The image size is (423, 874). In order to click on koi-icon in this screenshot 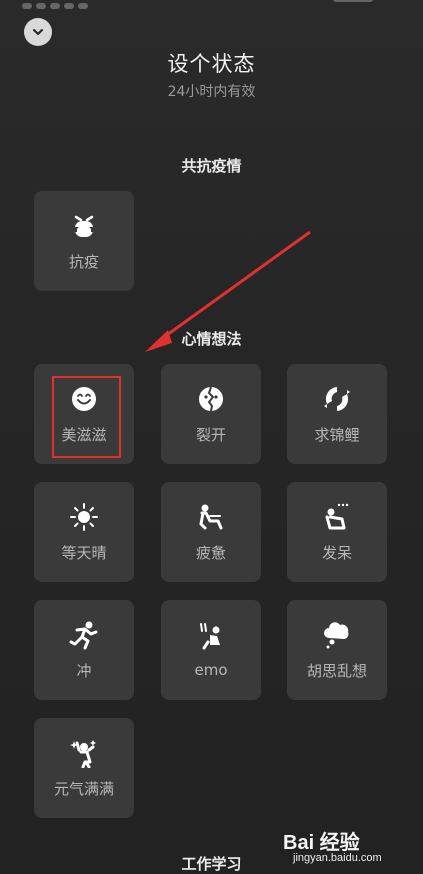, I will do `click(337, 399)`.